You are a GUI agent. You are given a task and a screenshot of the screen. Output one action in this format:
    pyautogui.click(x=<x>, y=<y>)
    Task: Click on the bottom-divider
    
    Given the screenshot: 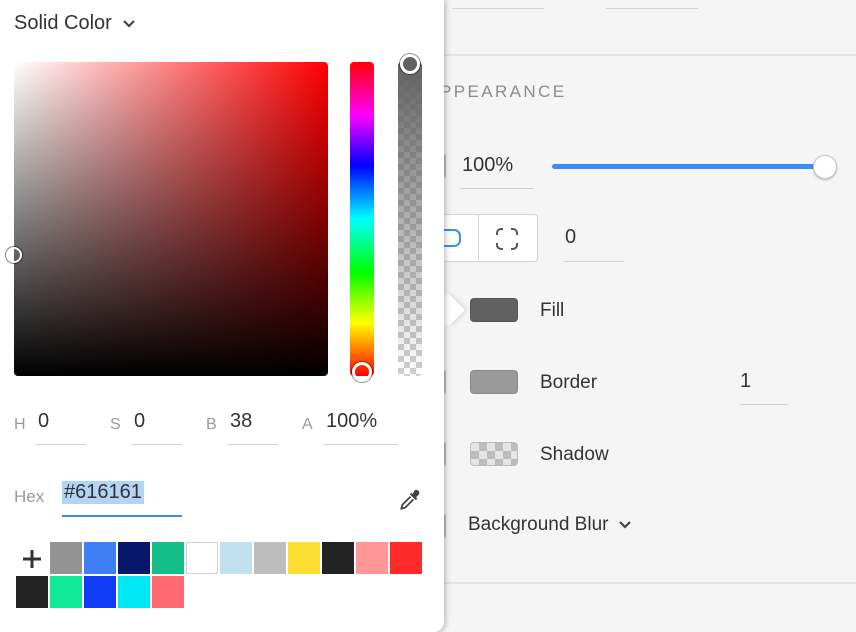 What is the action you would take?
    pyautogui.click(x=648, y=583)
    